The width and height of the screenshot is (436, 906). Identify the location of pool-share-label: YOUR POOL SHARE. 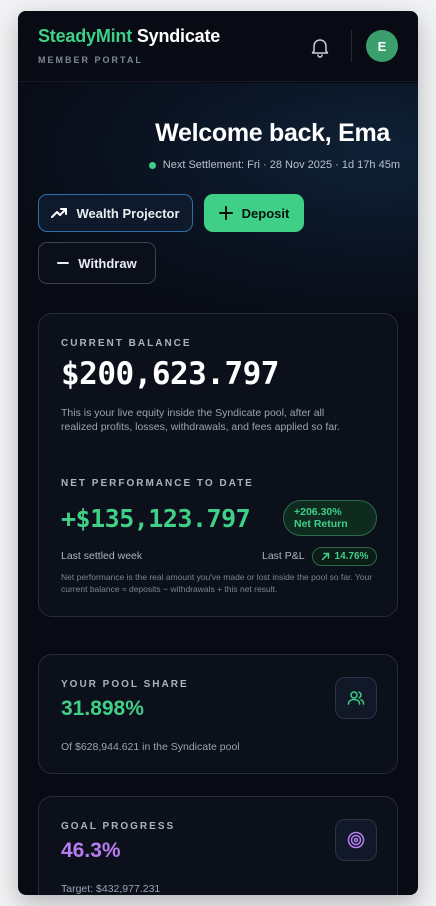
(125, 684).